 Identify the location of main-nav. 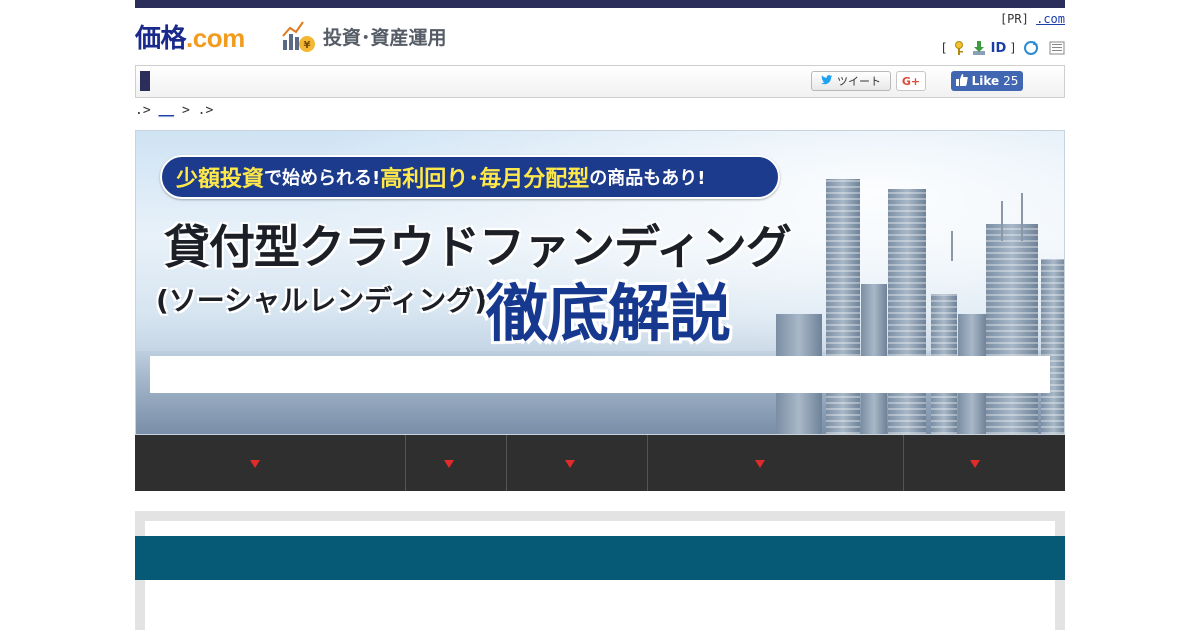
(600, 463).